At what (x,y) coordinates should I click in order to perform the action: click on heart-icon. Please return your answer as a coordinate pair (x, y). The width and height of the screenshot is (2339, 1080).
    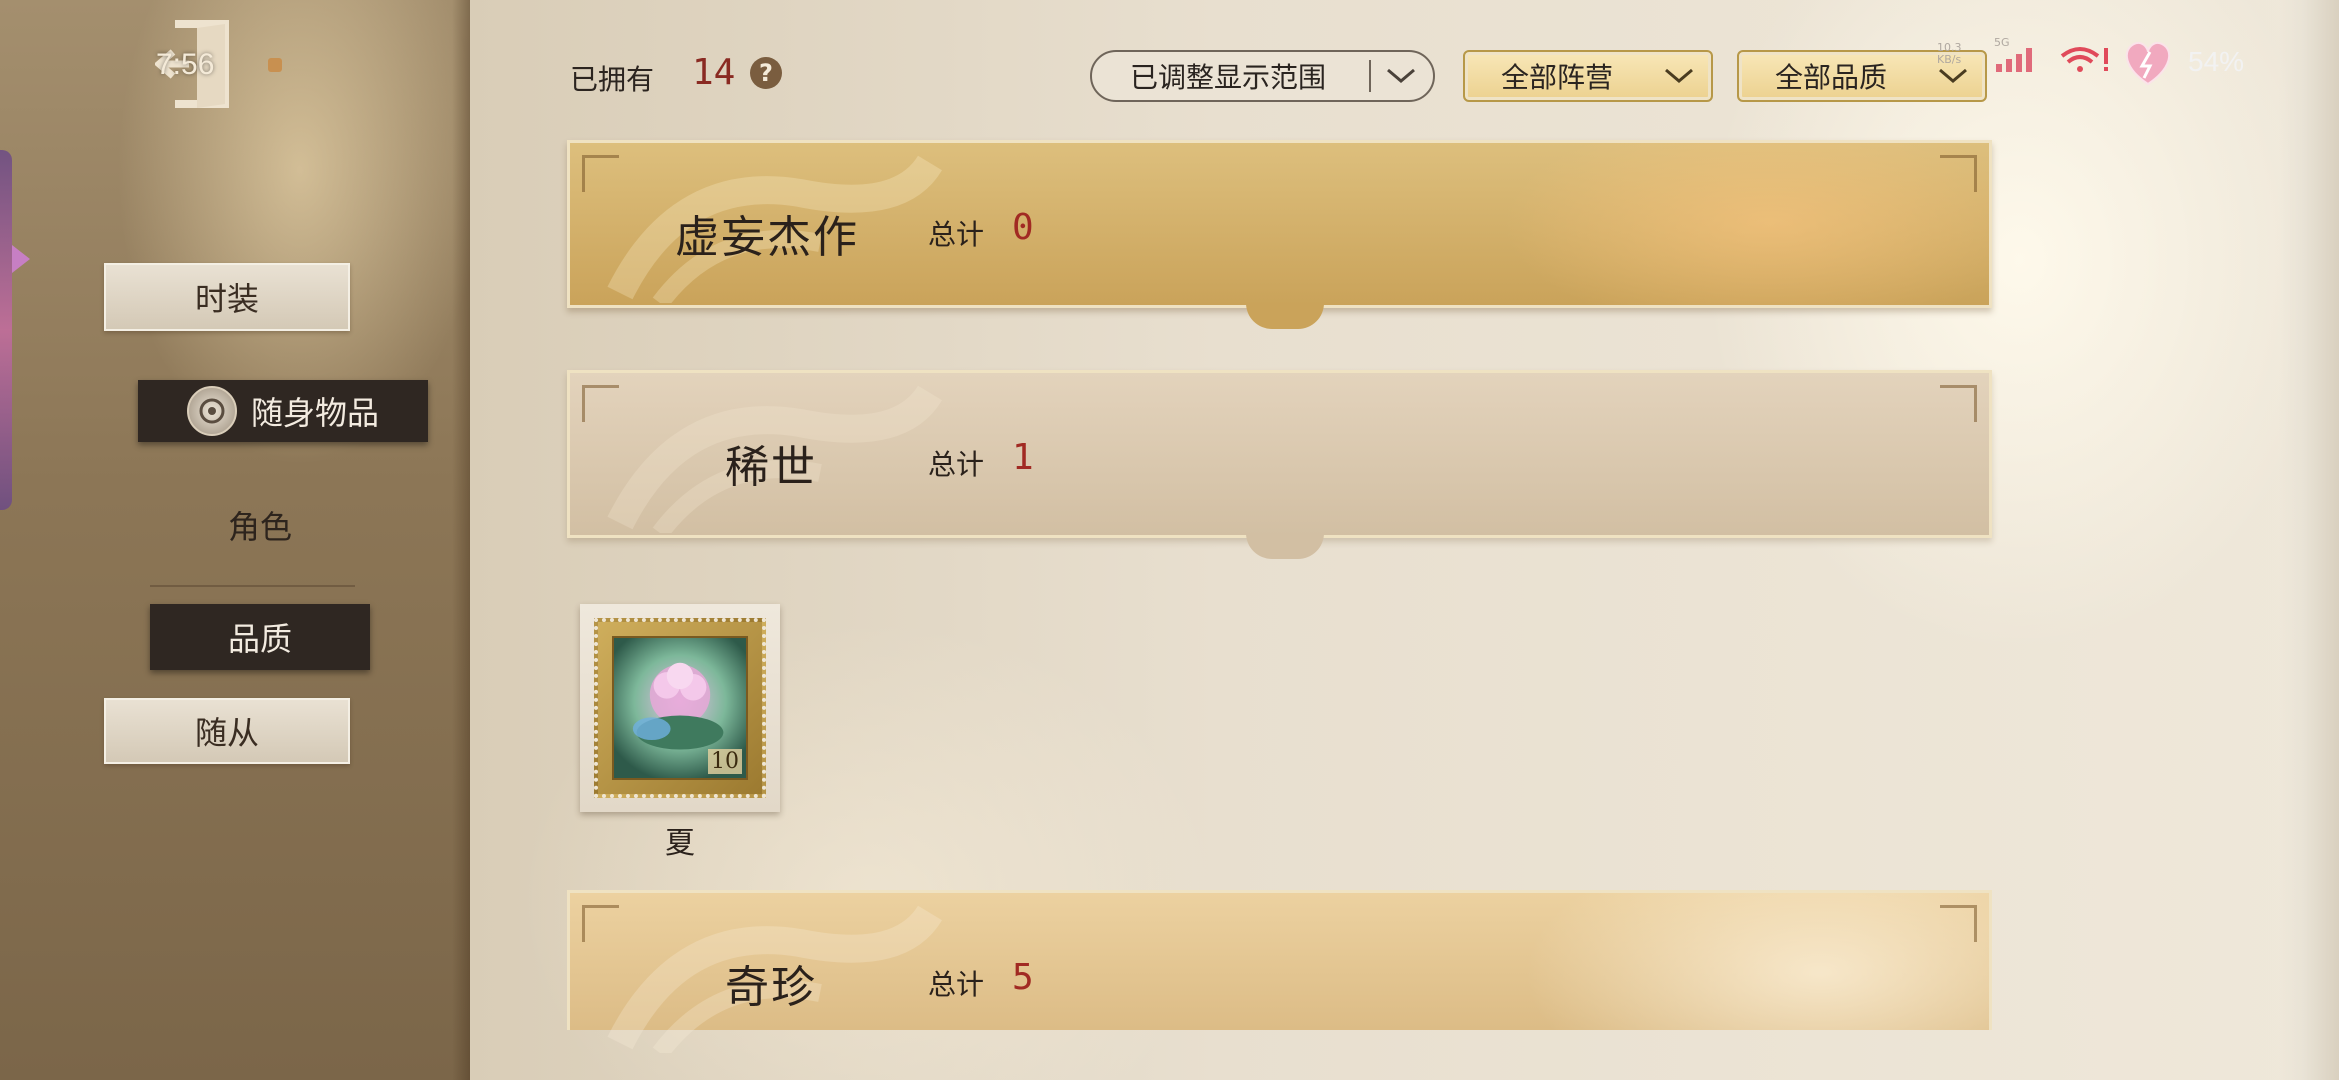
    Looking at the image, I should click on (2148, 65).